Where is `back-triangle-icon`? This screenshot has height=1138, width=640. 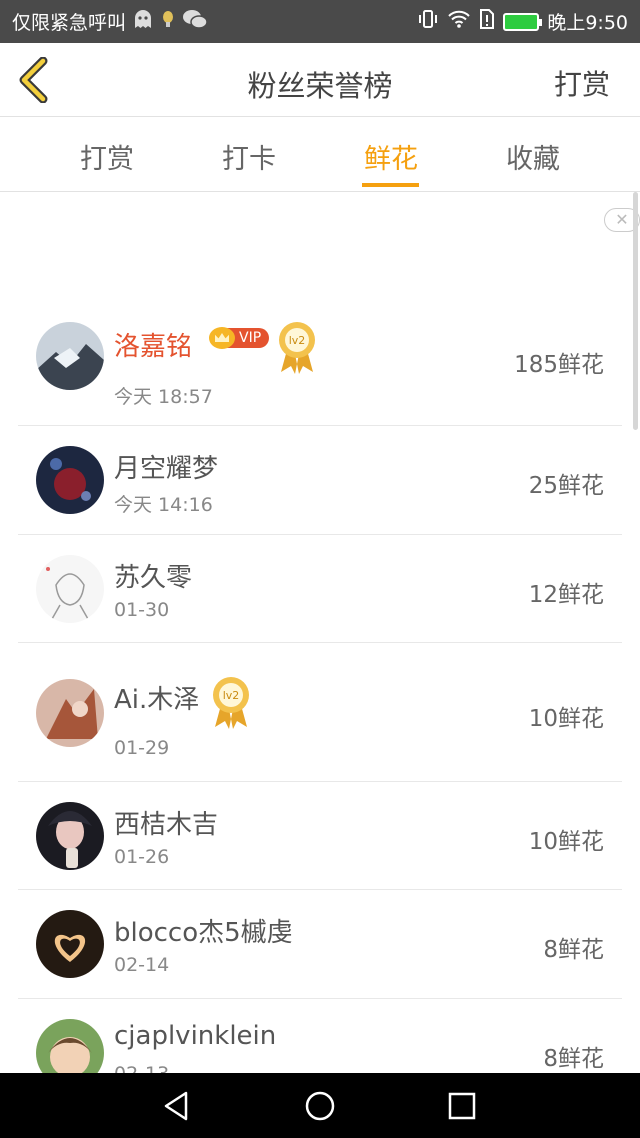
back-triangle-icon is located at coordinates (176, 1106).